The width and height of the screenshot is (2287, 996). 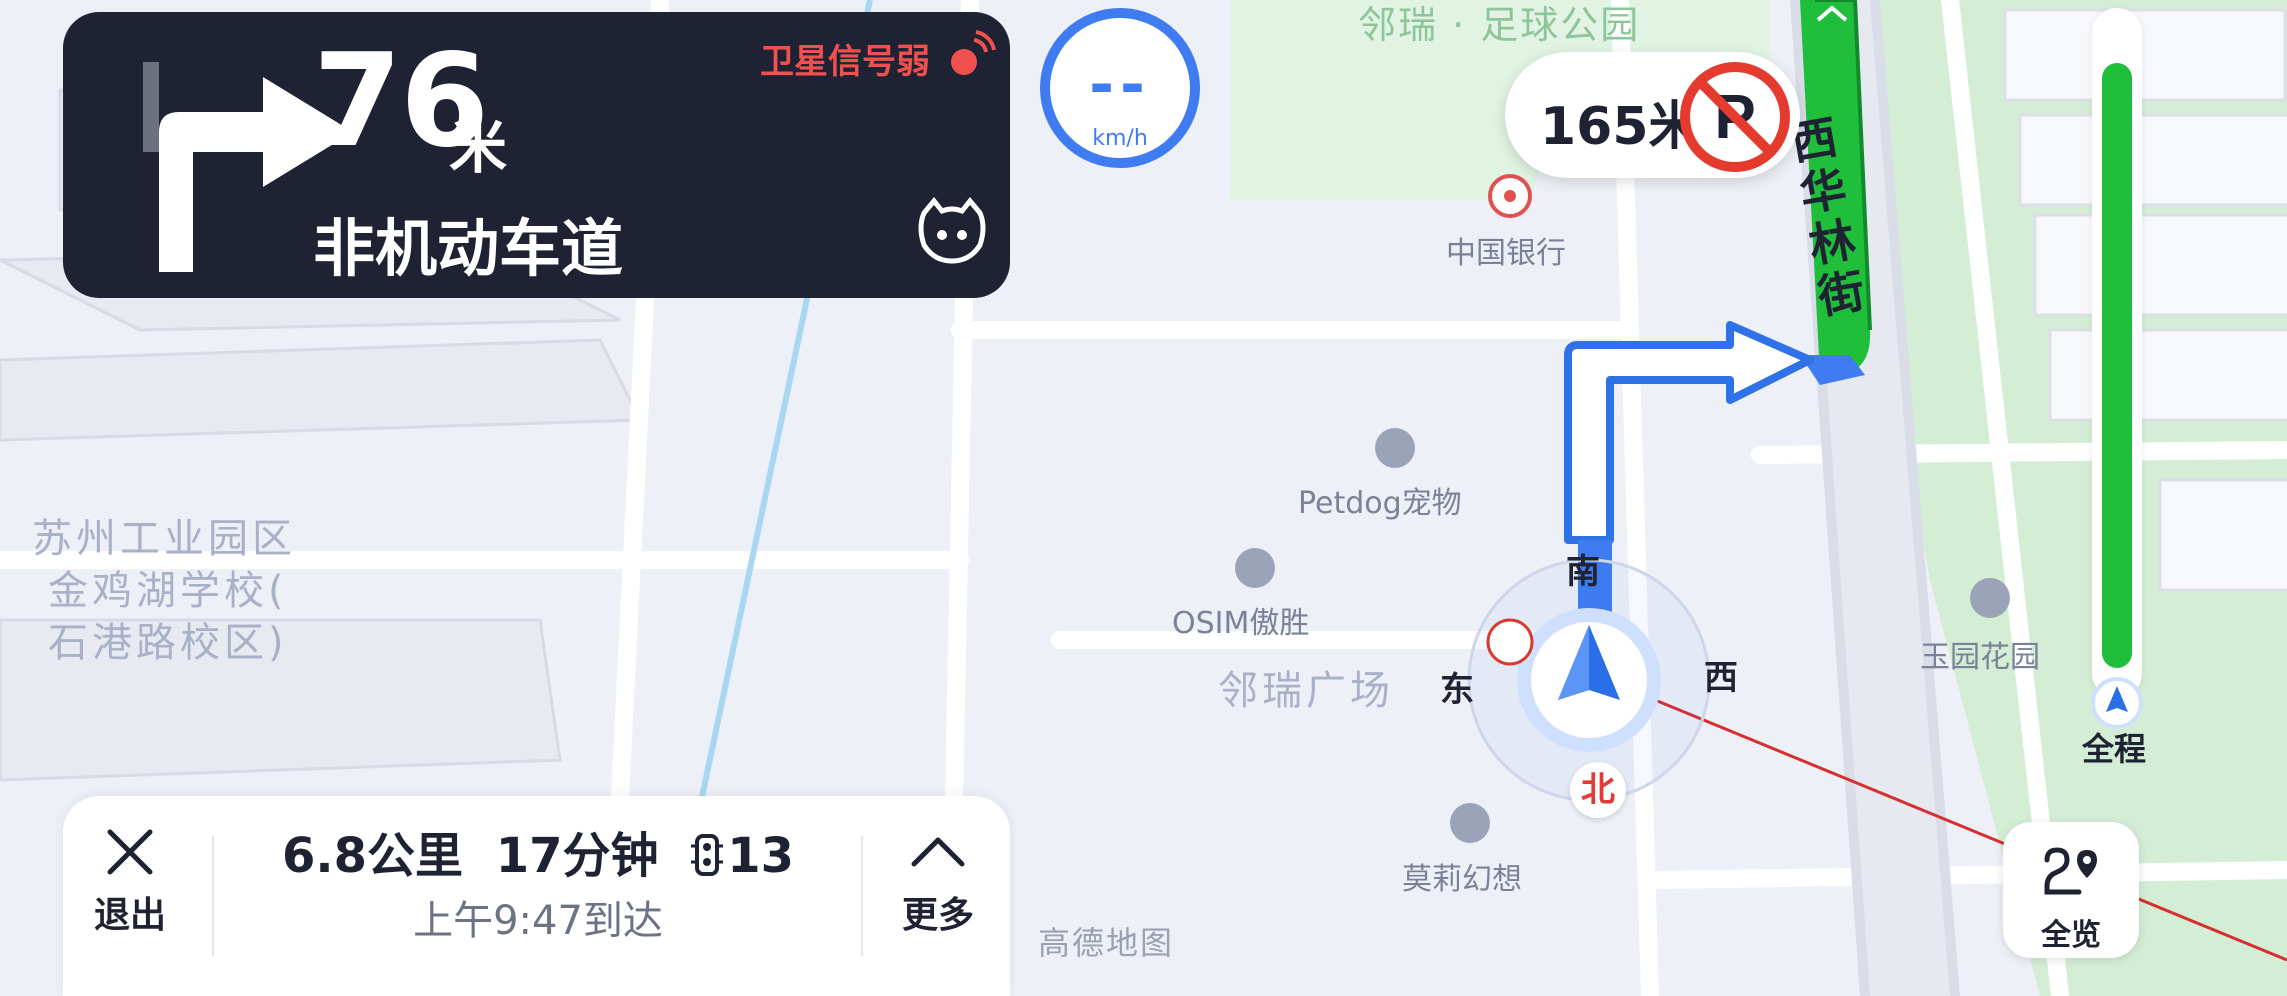 I want to click on gps-status-text: 卫星信号弱, so click(x=845, y=62).